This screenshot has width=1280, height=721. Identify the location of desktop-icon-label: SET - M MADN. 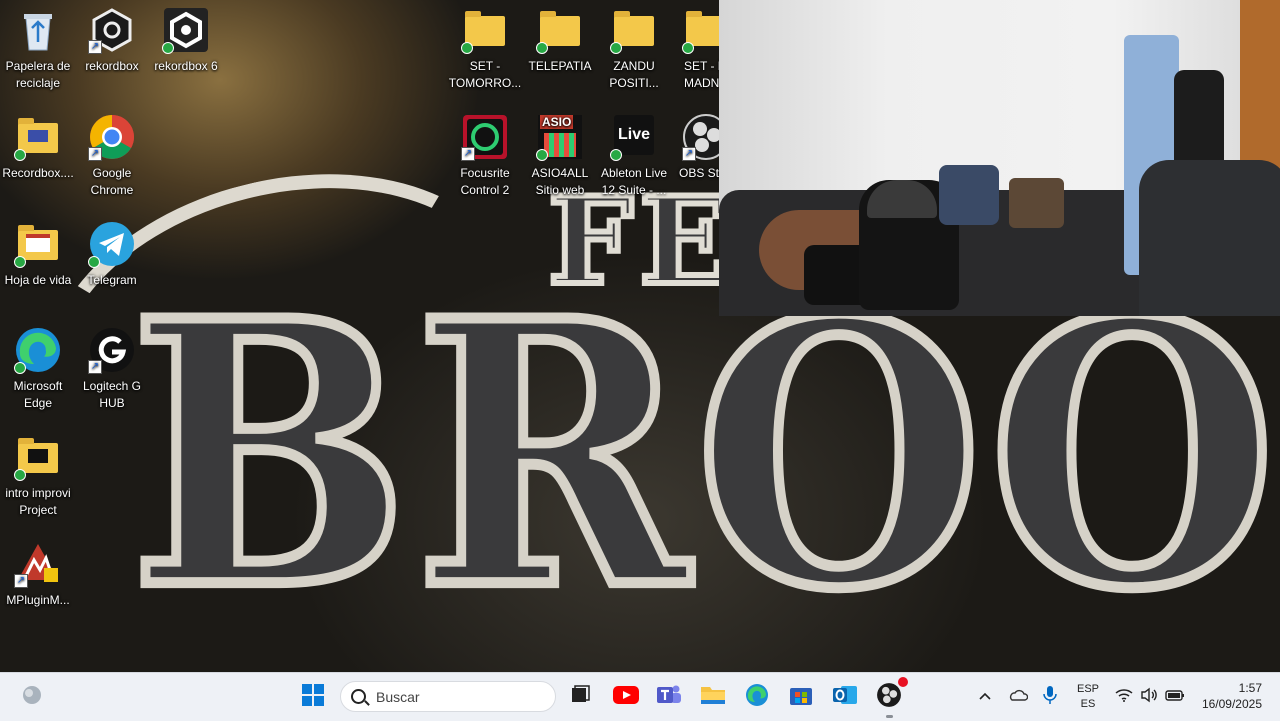
(702, 74).